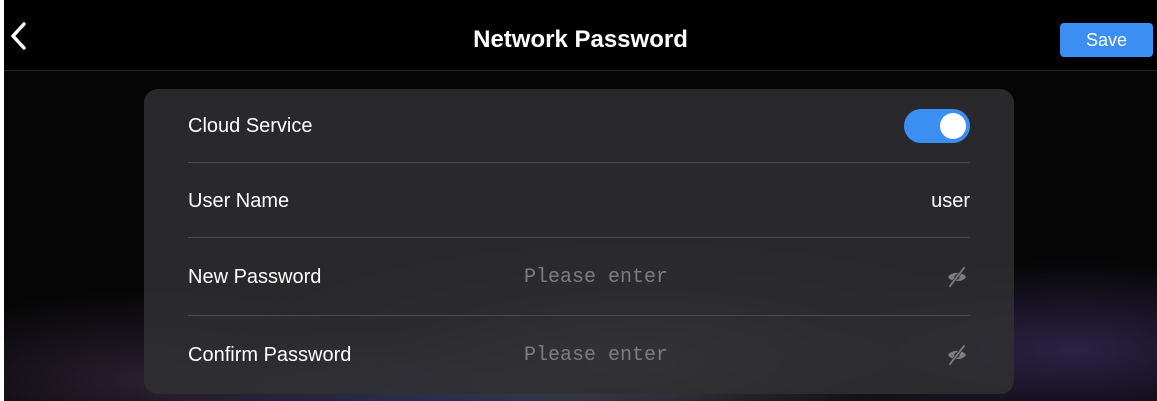 The height and width of the screenshot is (401, 1157). Describe the element at coordinates (950, 200) in the screenshot. I see `user-name-value: user` at that location.